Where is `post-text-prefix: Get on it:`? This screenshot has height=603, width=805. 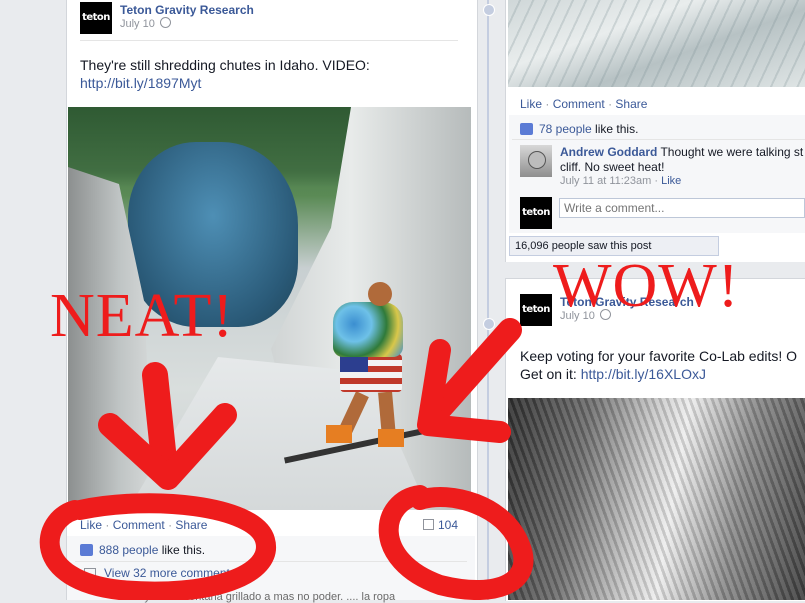 post-text-prefix: Get on it: is located at coordinates (550, 374).